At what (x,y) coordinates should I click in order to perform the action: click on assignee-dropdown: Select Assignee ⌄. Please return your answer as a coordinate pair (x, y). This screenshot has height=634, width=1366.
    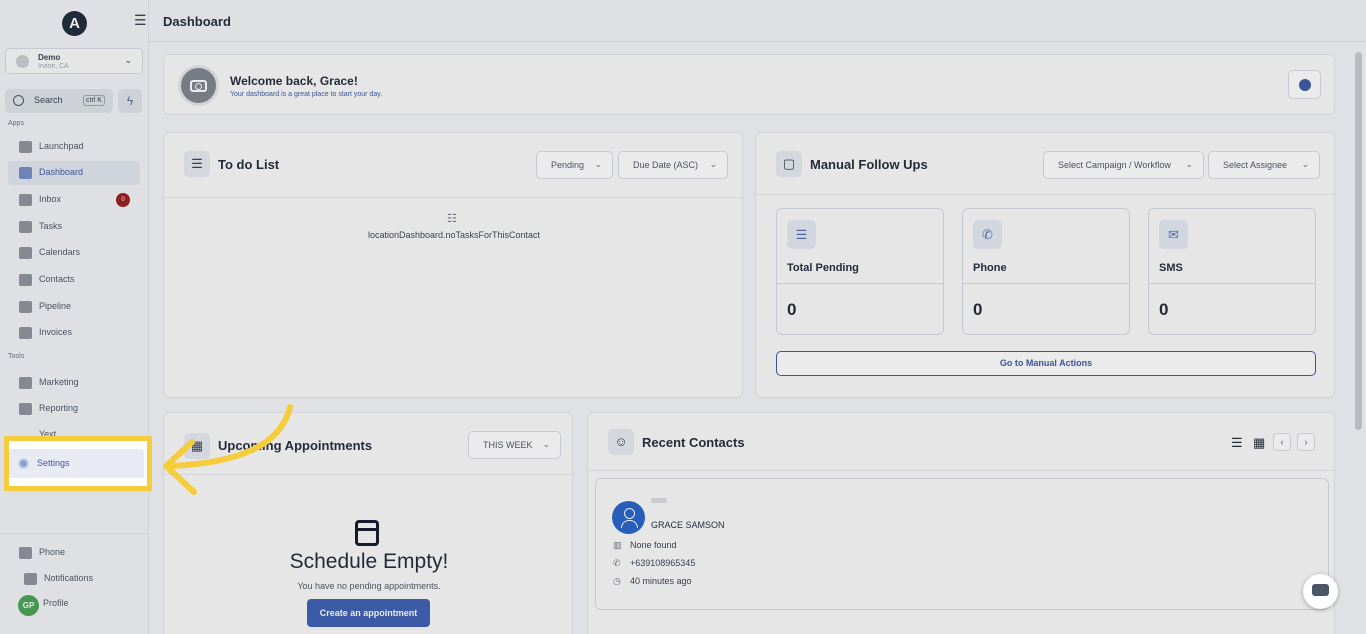
    Looking at the image, I should click on (1264, 165).